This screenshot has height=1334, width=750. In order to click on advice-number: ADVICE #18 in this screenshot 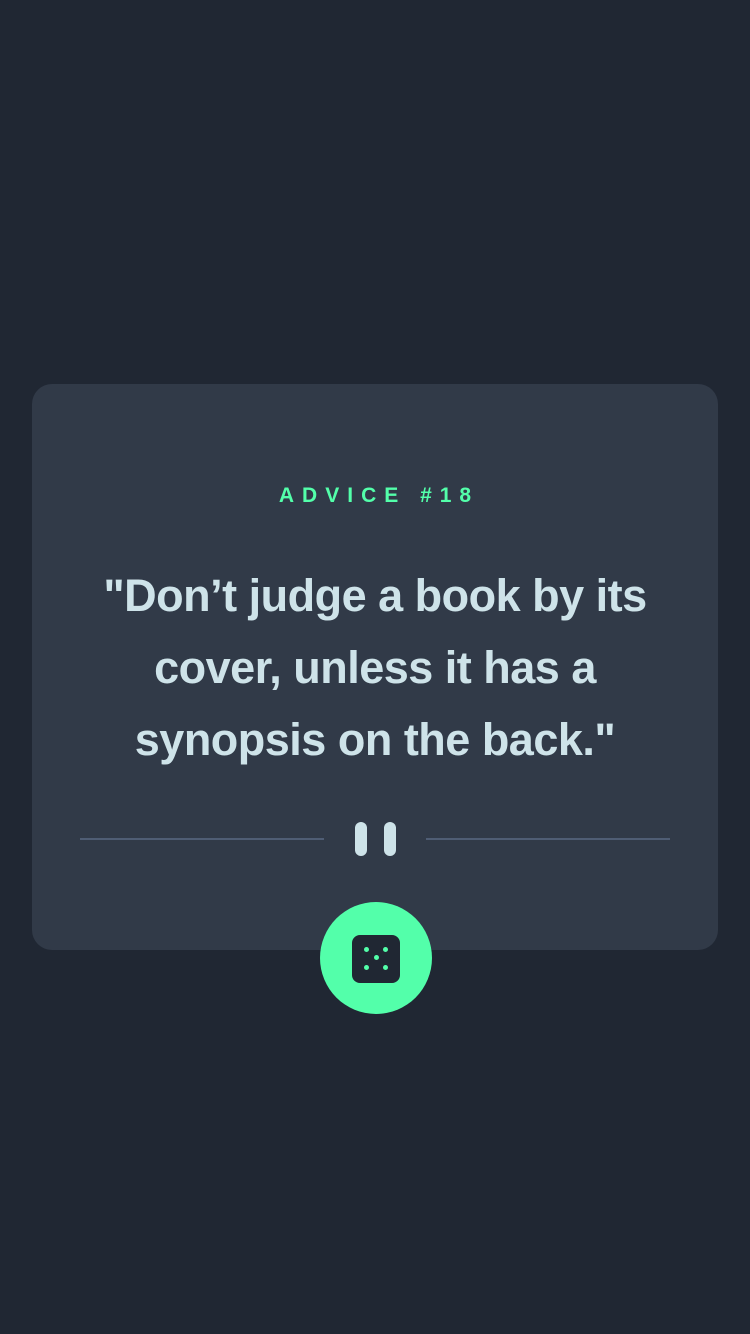, I will do `click(379, 495)`.